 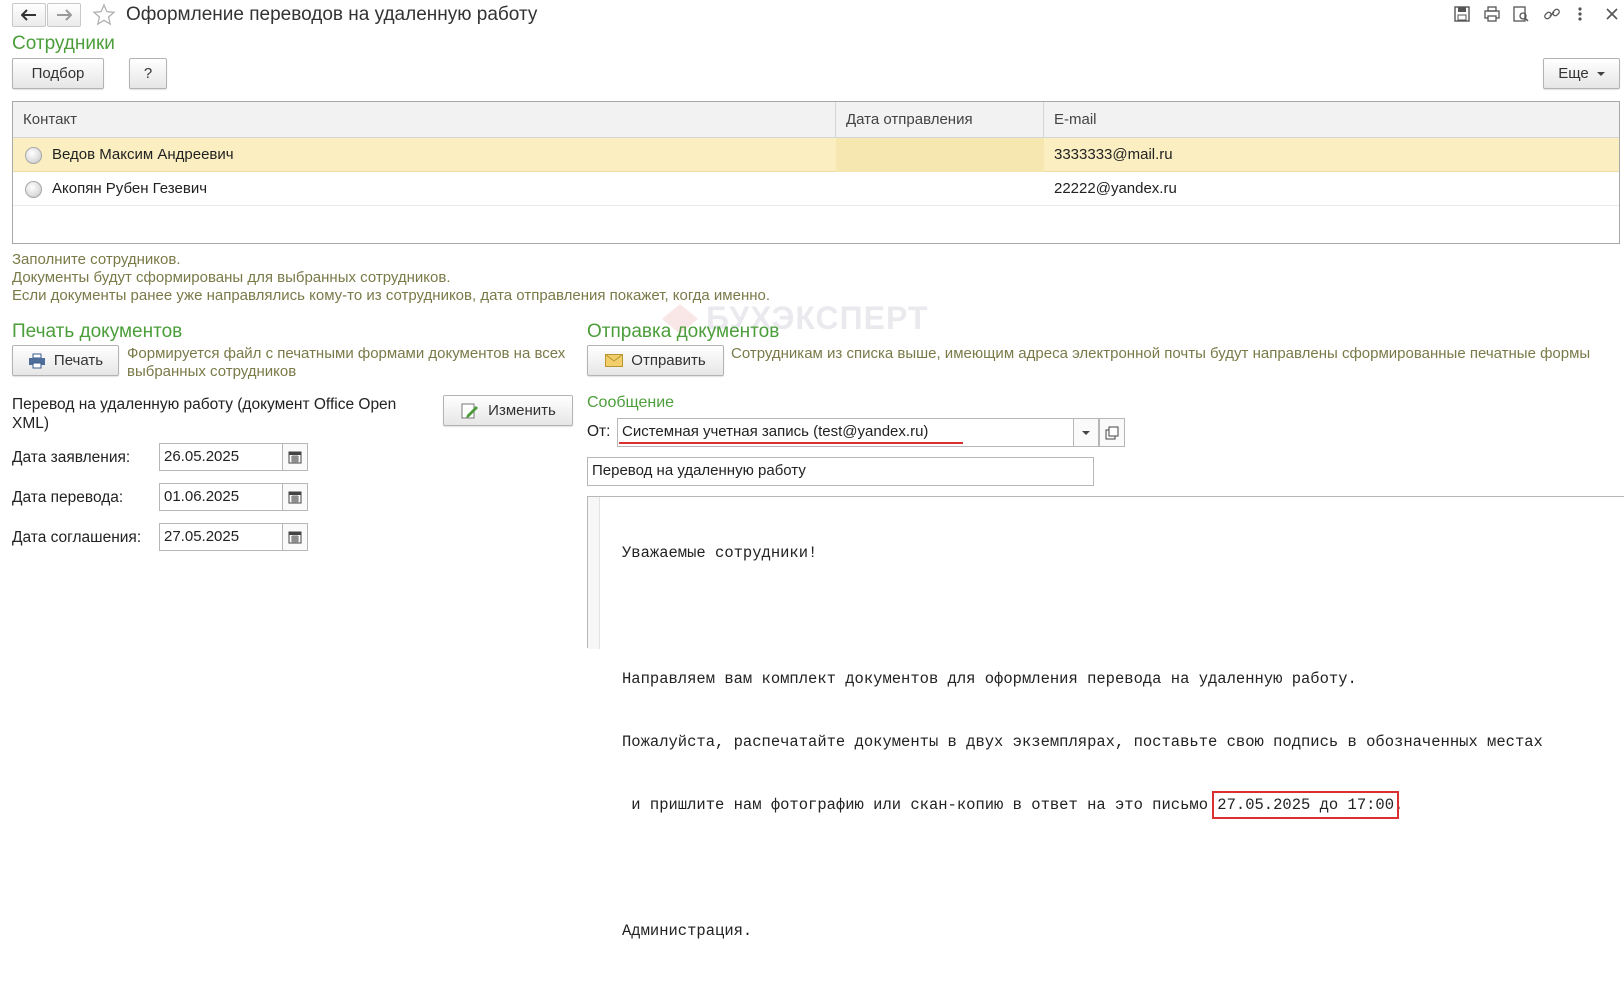 What do you see at coordinates (36, 360) in the screenshot?
I see `printer-icon` at bounding box center [36, 360].